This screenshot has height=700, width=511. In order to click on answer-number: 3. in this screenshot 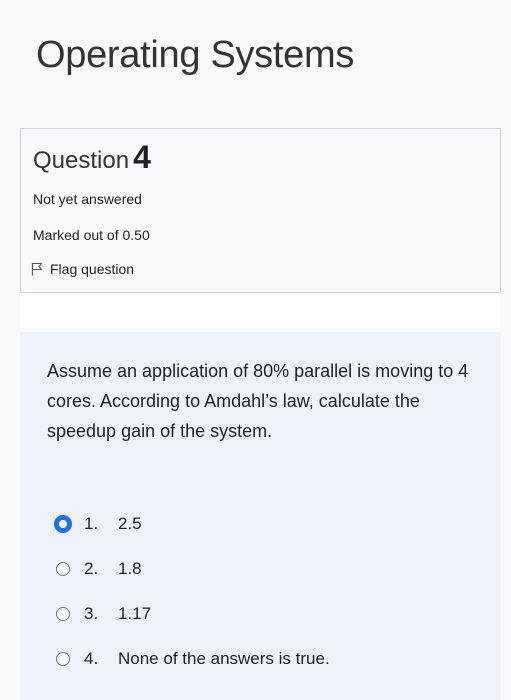, I will do `click(91, 613)`.